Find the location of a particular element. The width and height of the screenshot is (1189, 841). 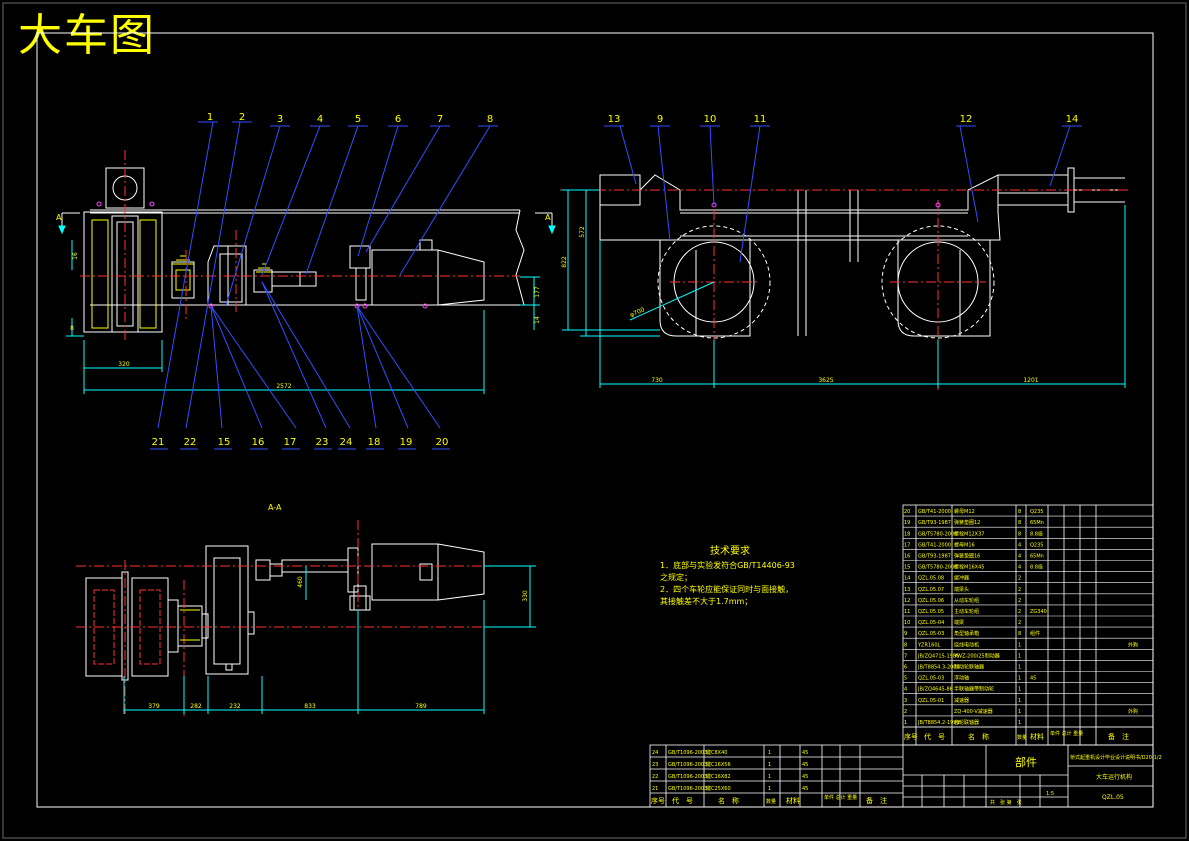

bom-cell-code: JB/ZQ4715-1986 is located at coordinates (938, 656).